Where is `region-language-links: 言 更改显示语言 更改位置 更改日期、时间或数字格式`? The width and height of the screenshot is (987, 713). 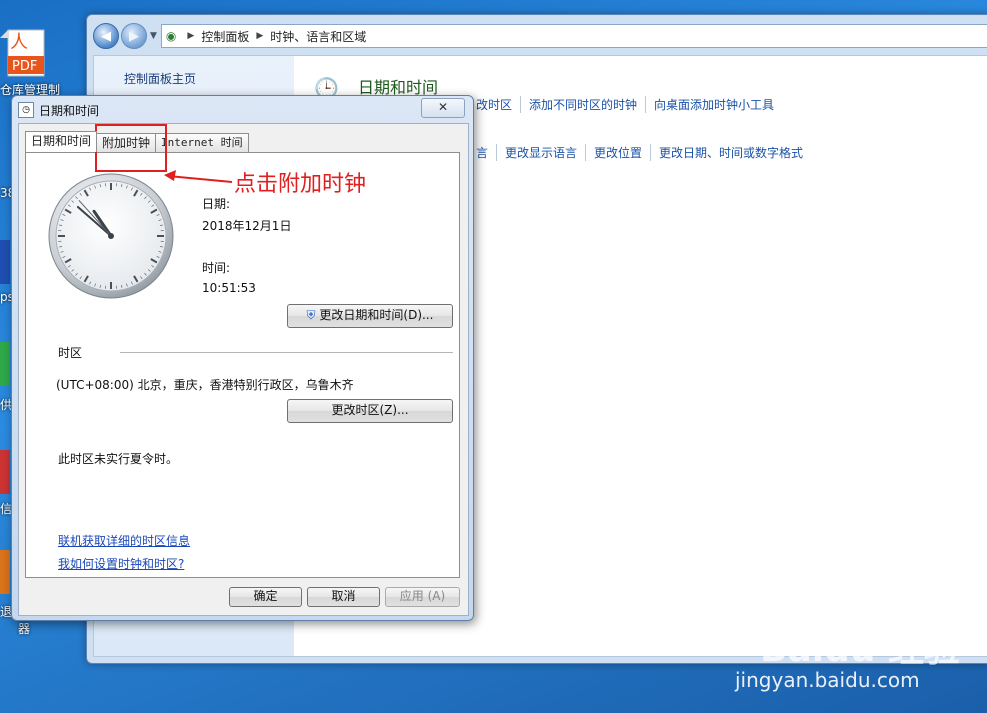
region-language-links: 言 更改显示语言 更改位置 更改日期、时间或数字格式 is located at coordinates (639, 152).